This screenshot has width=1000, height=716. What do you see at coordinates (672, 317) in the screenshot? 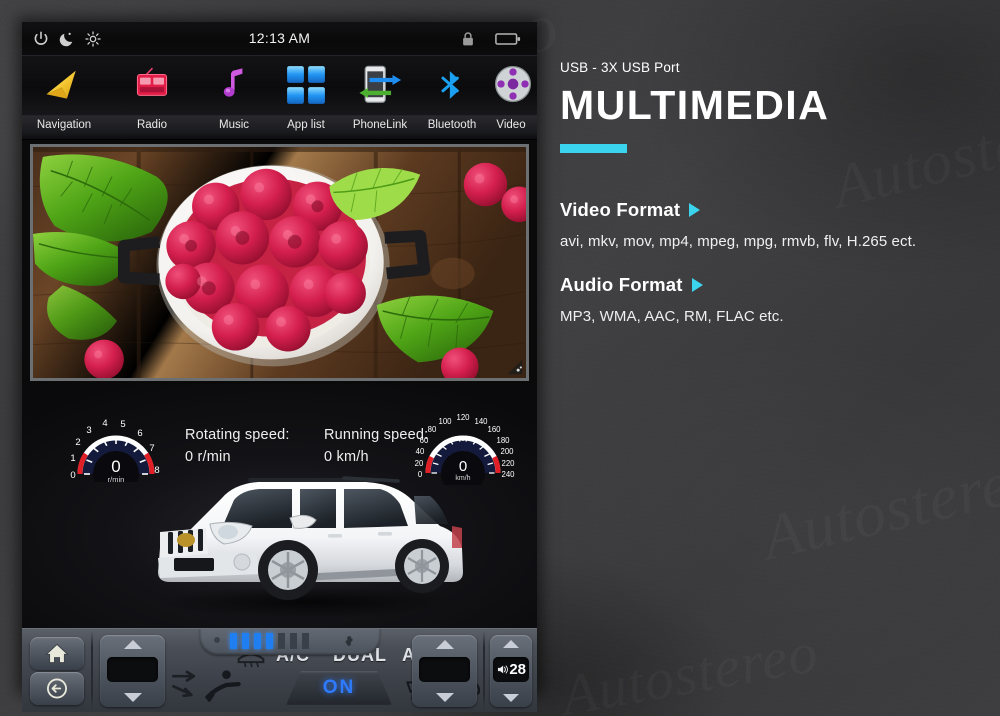
I see `audio-format-list: MP3, WMA, AAC, RM, FLAC etc.` at bounding box center [672, 317].